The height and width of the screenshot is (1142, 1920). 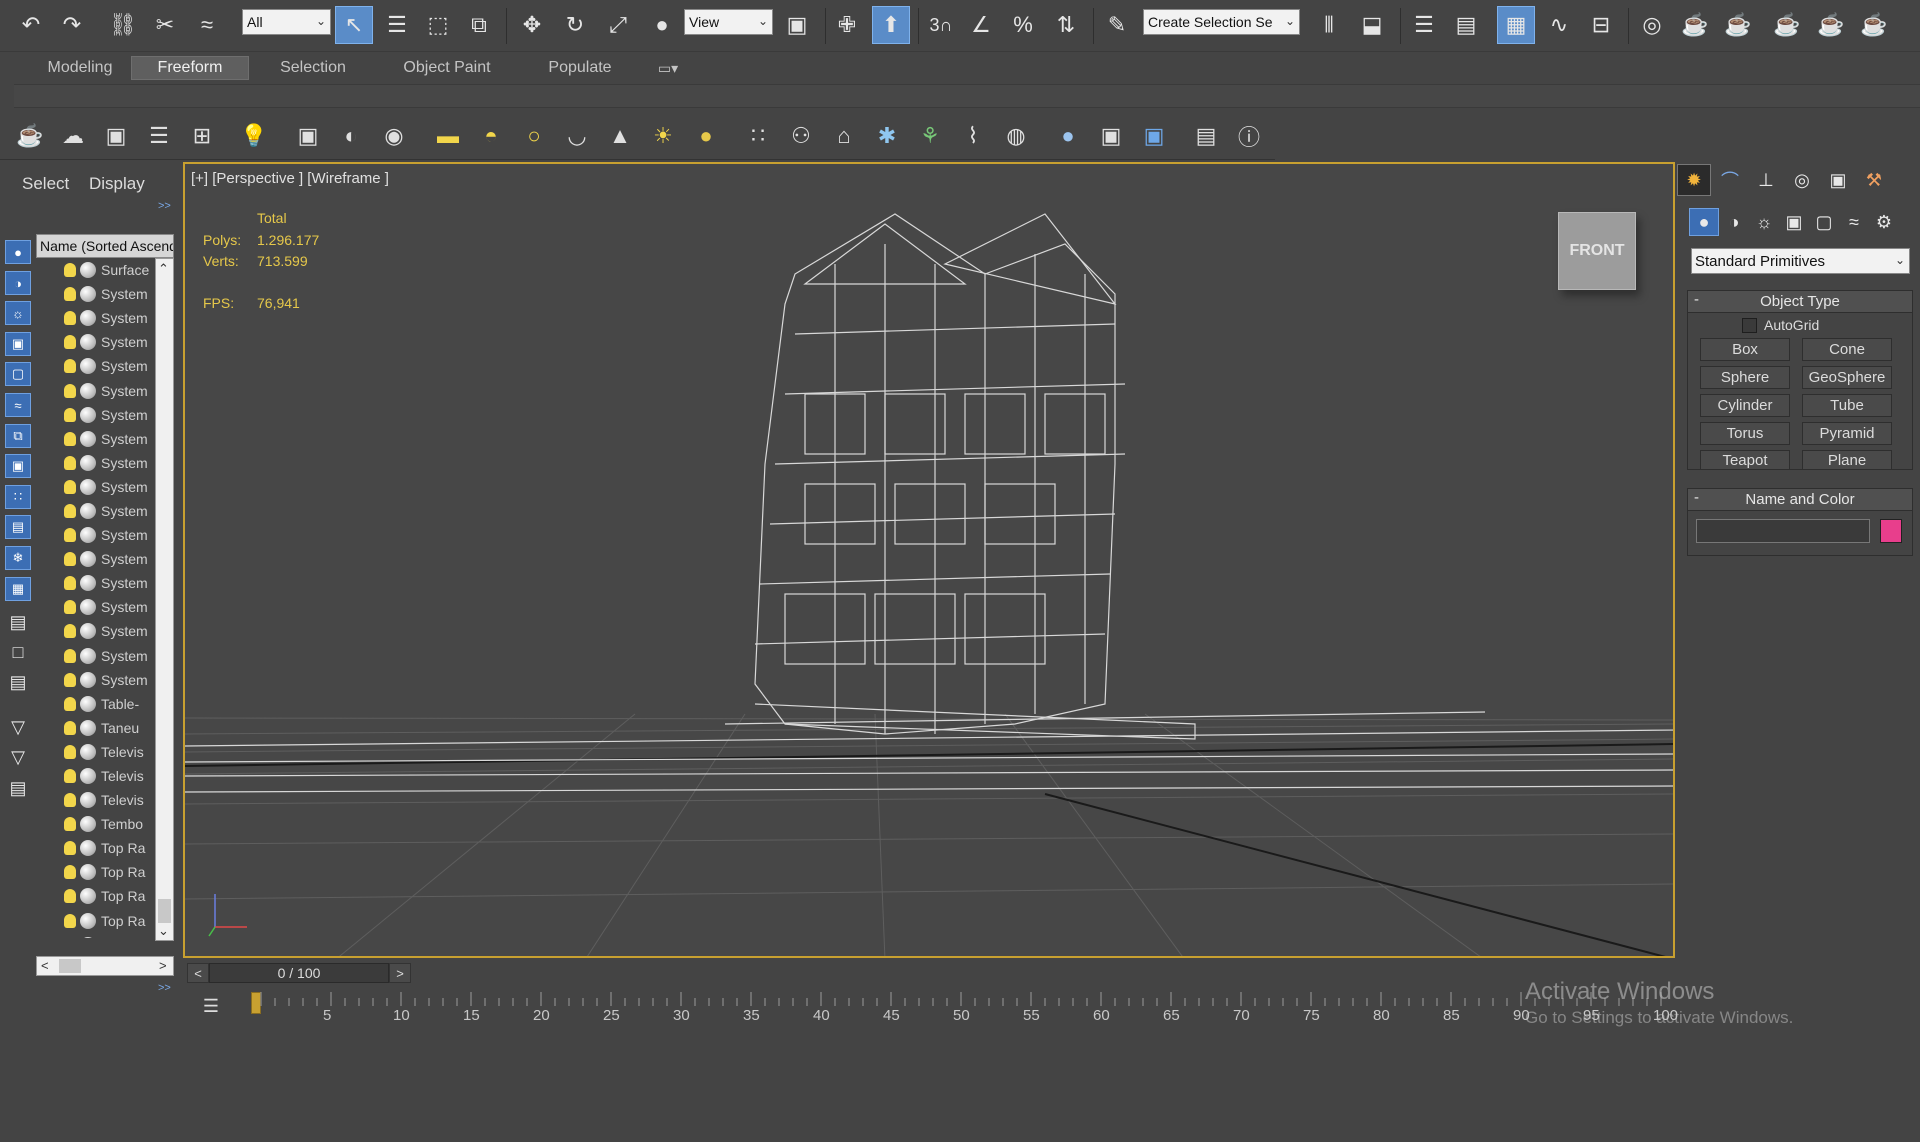 What do you see at coordinates (286, 22) in the screenshot?
I see `selection-filter-dropdown: All ⌄` at bounding box center [286, 22].